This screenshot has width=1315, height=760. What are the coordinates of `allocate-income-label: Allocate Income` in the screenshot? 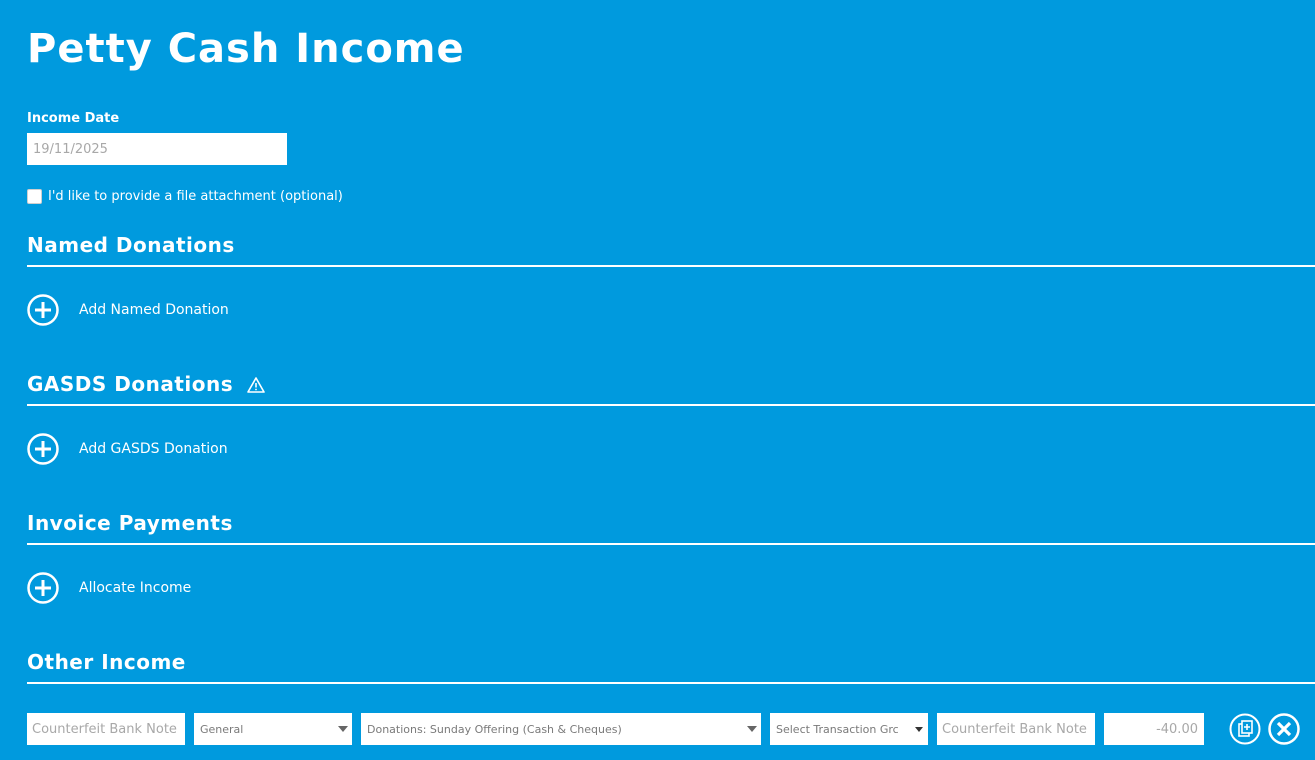 It's located at (135, 588).